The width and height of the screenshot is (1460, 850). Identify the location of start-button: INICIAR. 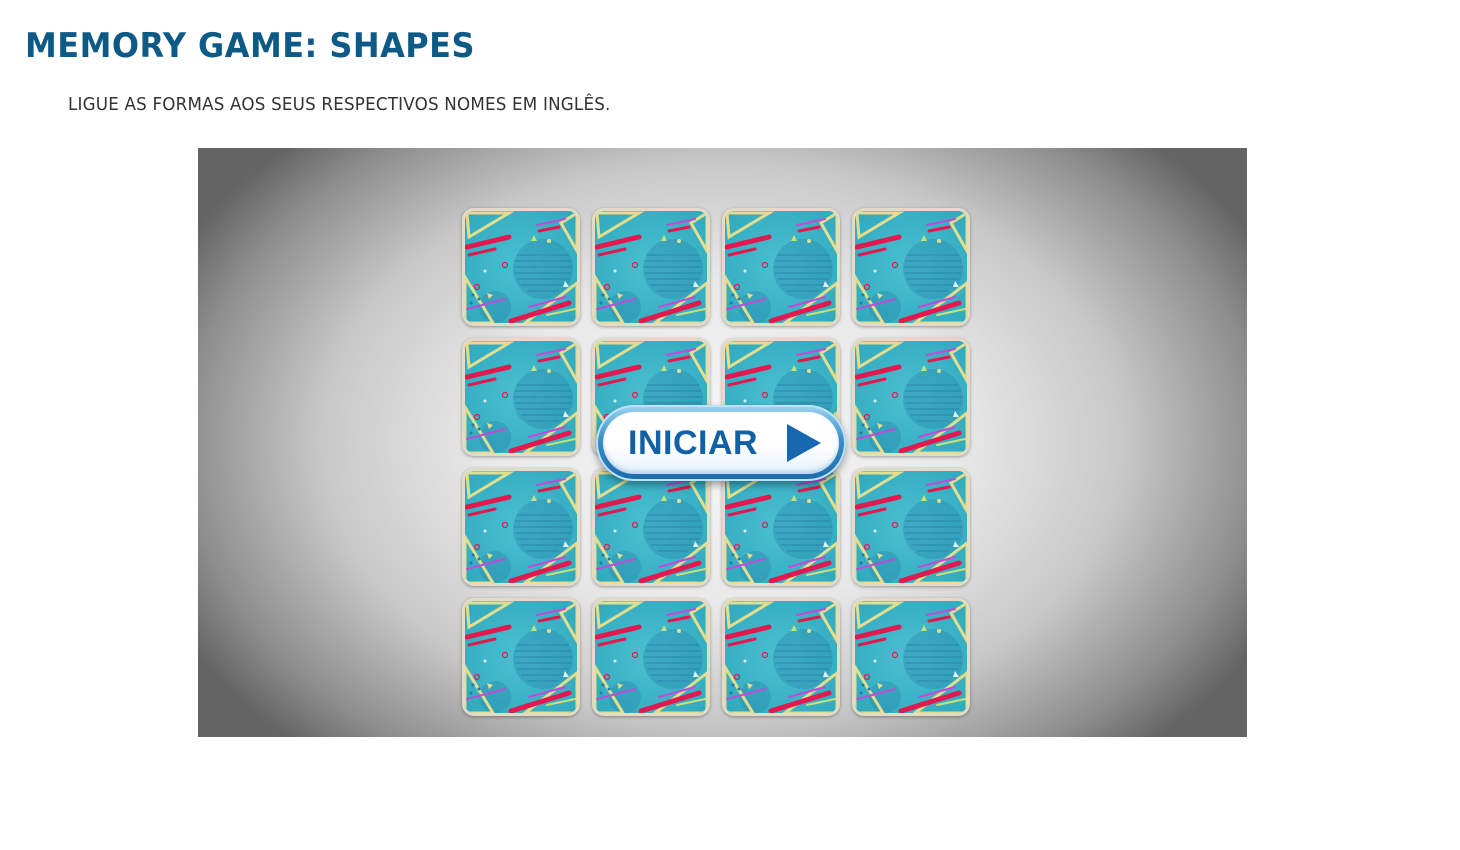
(721, 443).